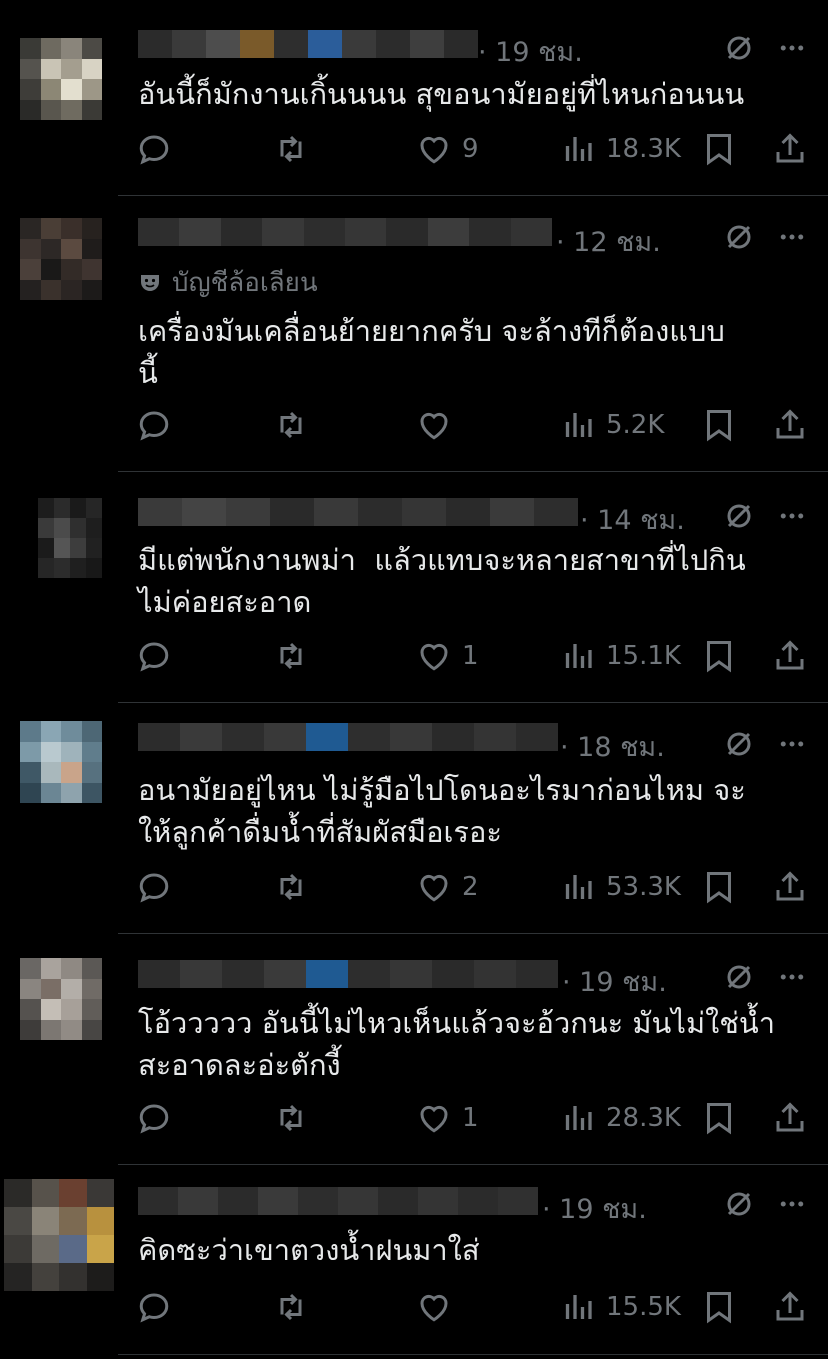 This screenshot has width=828, height=1359. What do you see at coordinates (632, 519) in the screenshot?
I see `timestamp: · 14 ชม.` at bounding box center [632, 519].